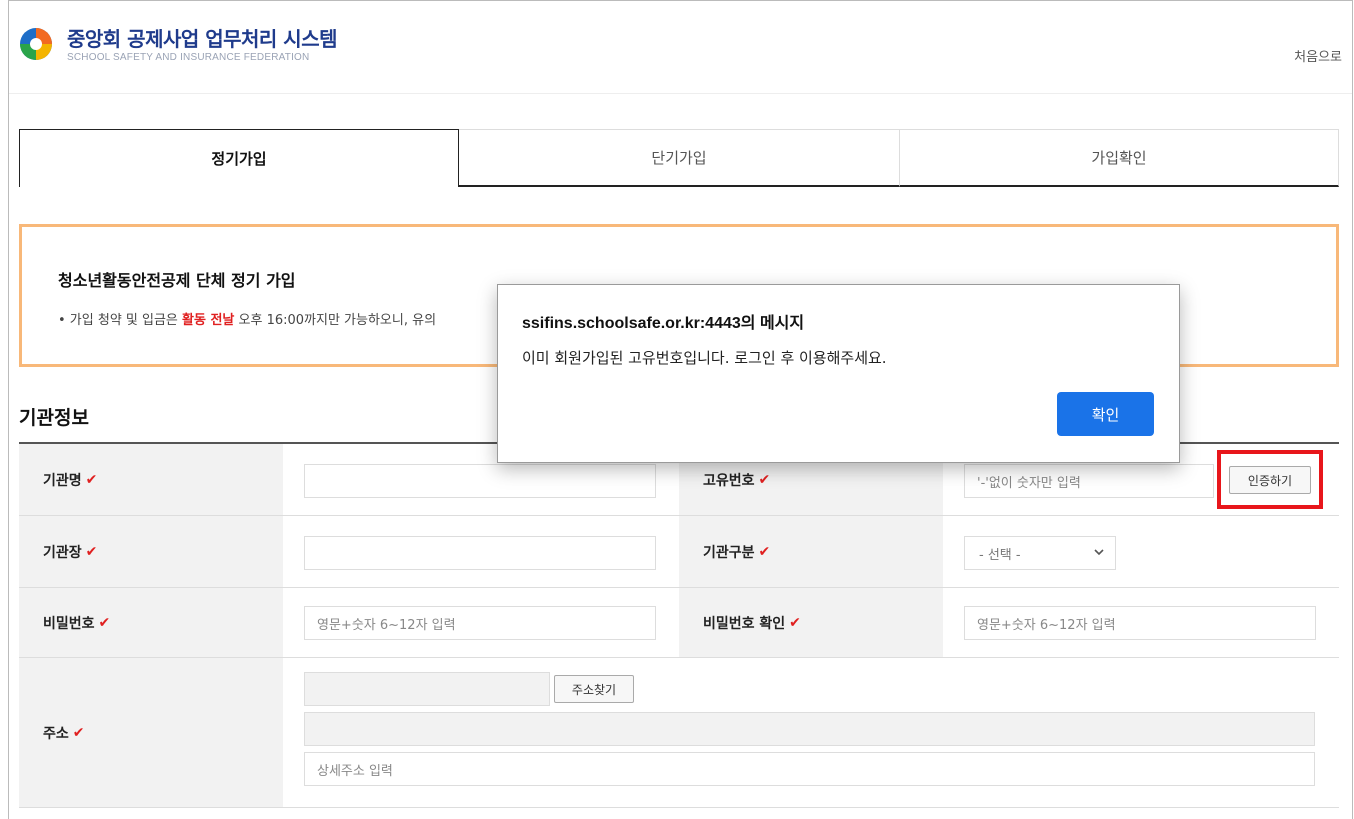 The image size is (1354, 819). I want to click on unique-no-input: '-'없이 숫자만 입력, so click(1089, 481).